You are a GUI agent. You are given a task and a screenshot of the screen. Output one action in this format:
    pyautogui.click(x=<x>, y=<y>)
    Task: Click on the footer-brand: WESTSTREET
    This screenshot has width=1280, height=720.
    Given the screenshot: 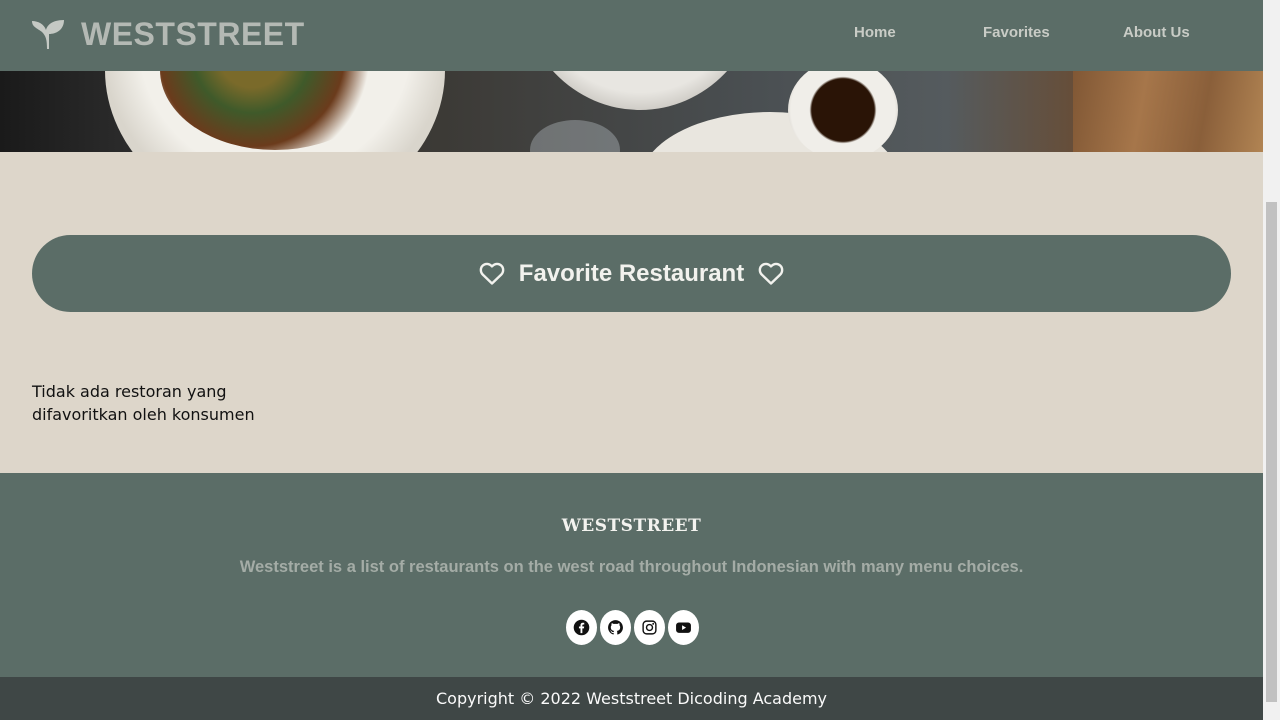 What is the action you would take?
    pyautogui.click(x=631, y=526)
    